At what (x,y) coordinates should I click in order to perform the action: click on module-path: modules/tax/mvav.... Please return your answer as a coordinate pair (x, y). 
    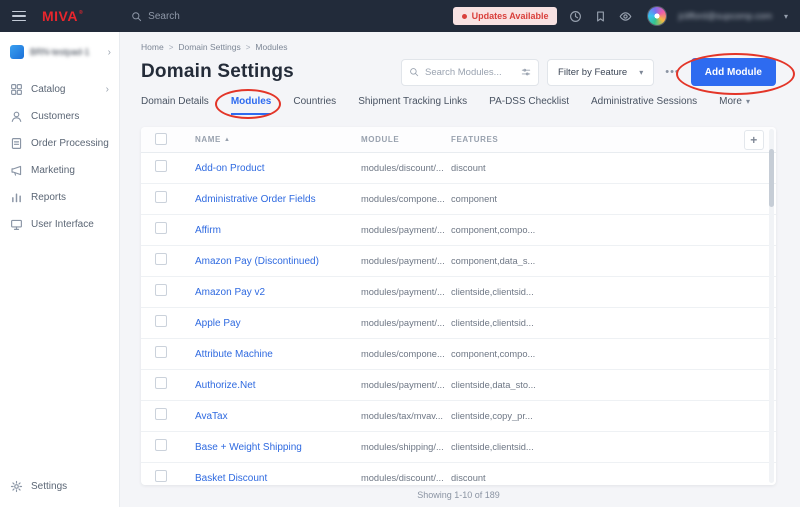
    Looking at the image, I should click on (402, 416).